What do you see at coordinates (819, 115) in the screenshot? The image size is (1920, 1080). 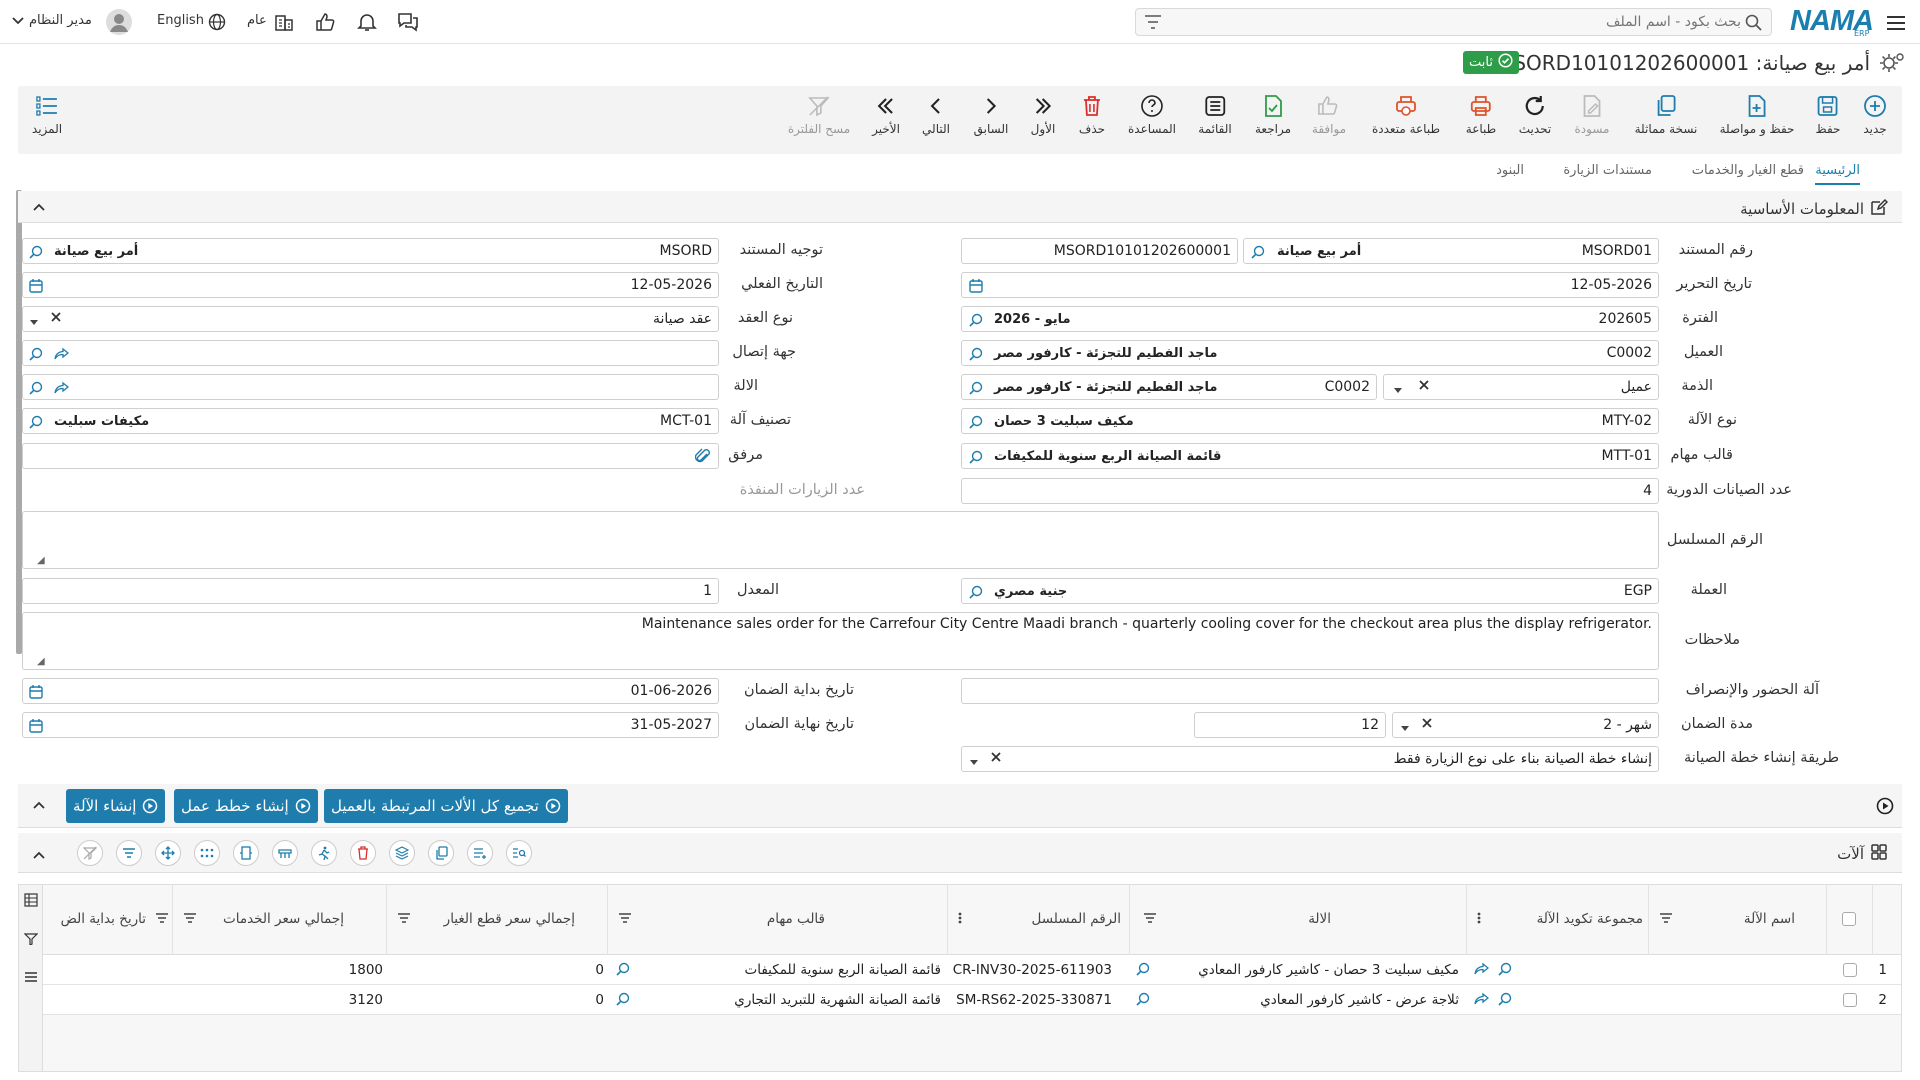 I see `clear-filter-button: مسح الفلترة` at bounding box center [819, 115].